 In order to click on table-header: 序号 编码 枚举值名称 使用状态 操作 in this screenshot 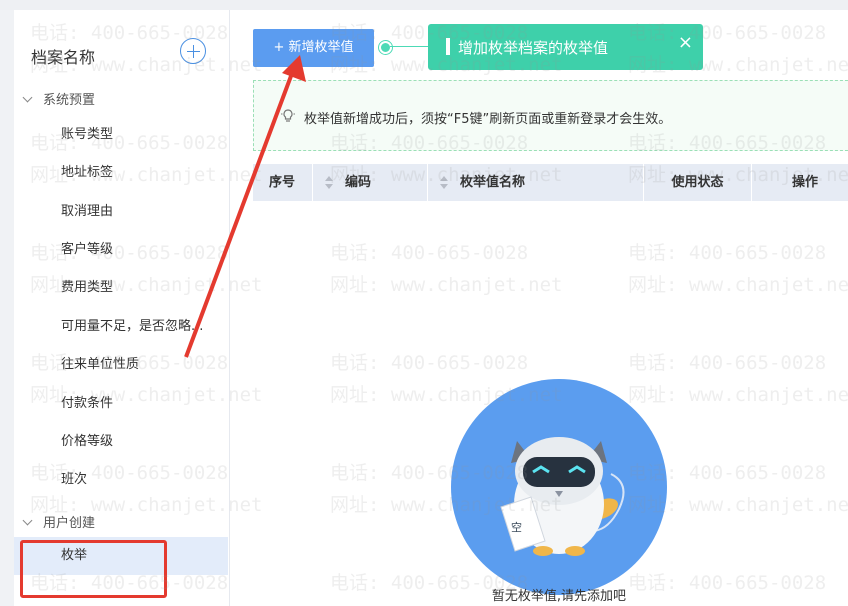, I will do `click(550, 182)`.